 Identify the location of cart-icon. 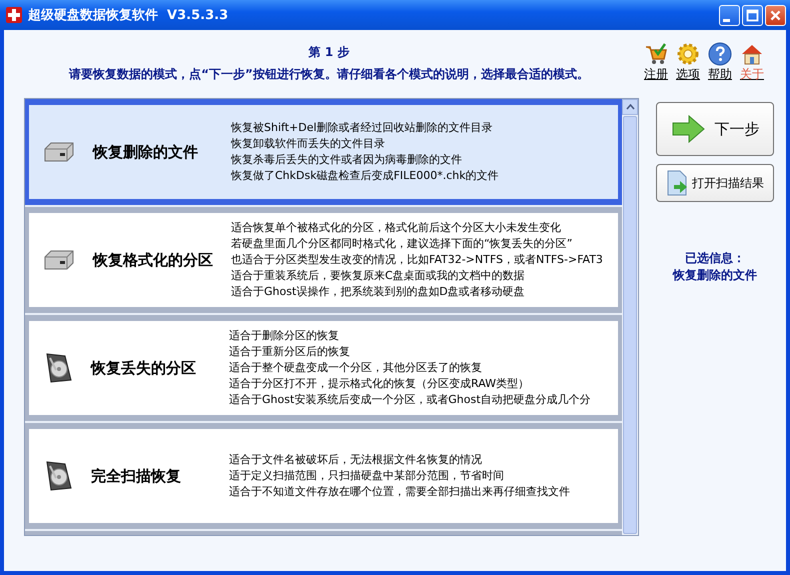
(656, 54).